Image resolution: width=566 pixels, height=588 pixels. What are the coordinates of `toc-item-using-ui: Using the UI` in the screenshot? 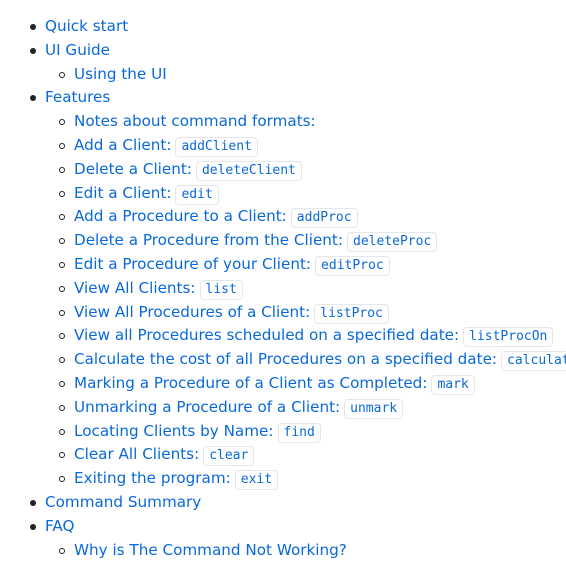 It's located at (283, 75).